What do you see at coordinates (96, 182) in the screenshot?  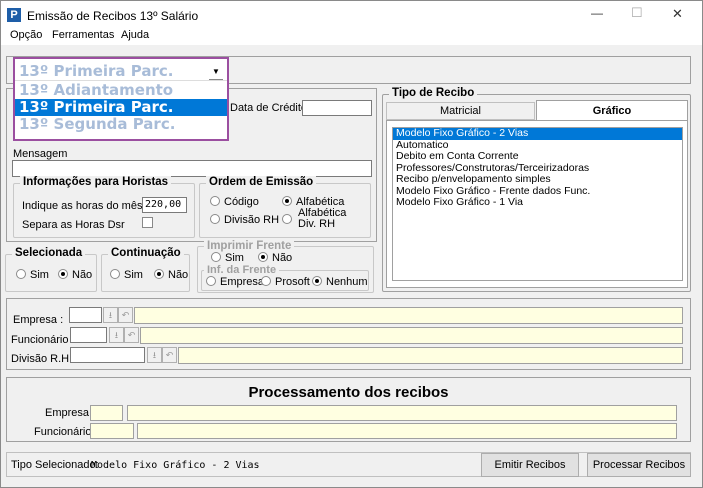 I see `horistas-title: Informações para Horistas` at bounding box center [96, 182].